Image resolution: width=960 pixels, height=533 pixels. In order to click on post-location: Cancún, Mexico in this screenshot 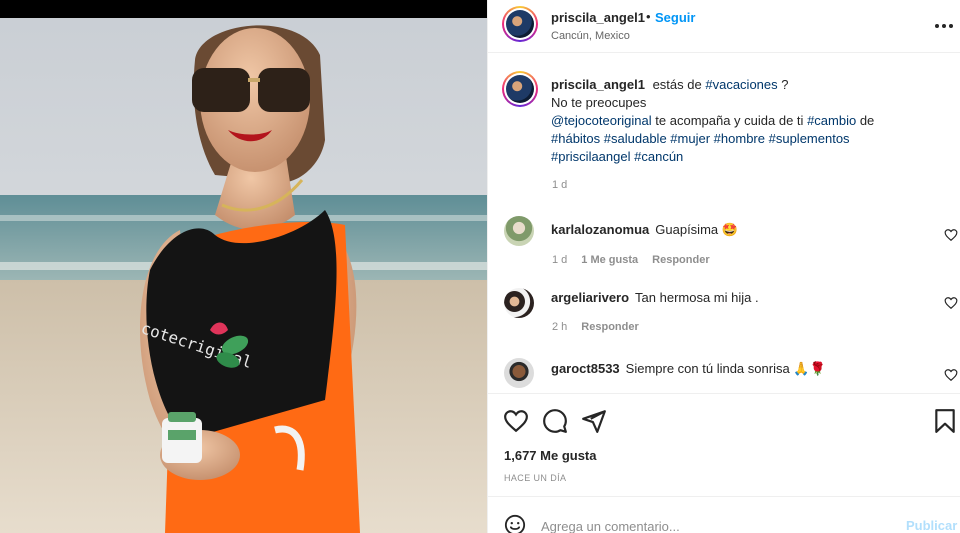, I will do `click(590, 36)`.